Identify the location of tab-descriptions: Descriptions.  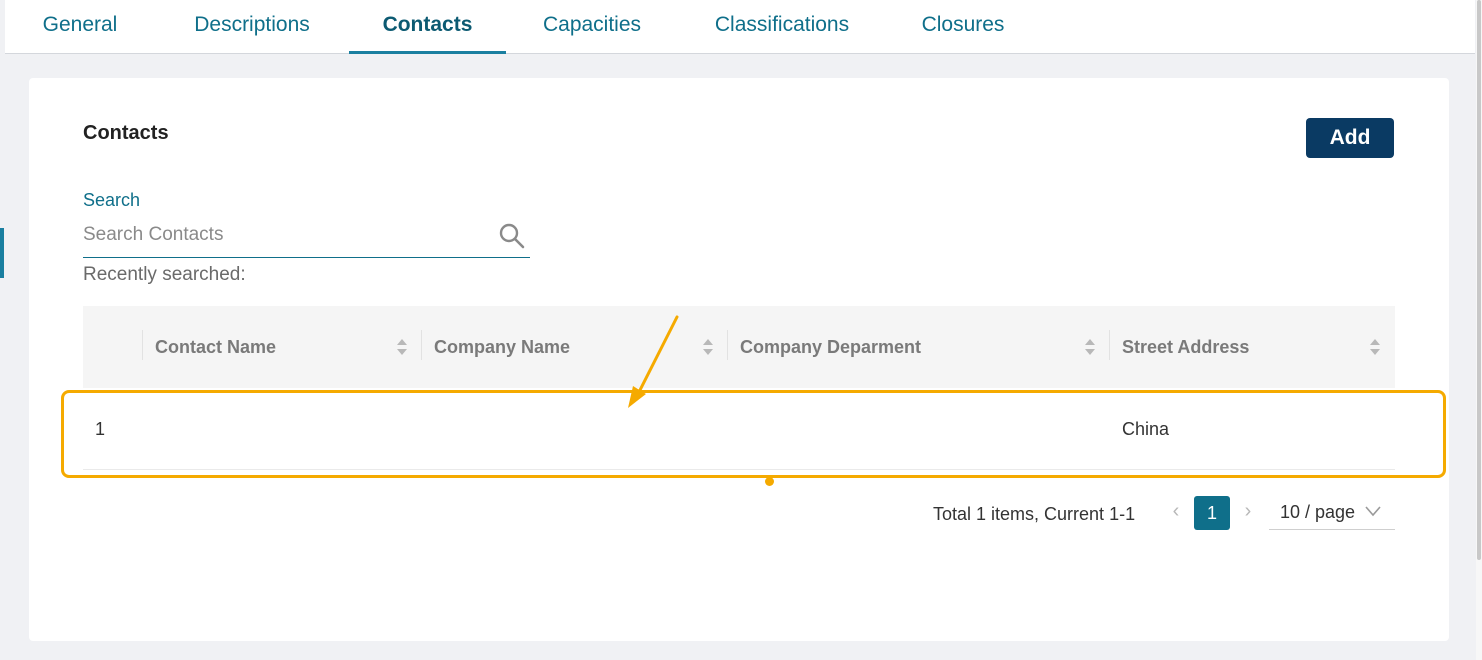
(252, 27).